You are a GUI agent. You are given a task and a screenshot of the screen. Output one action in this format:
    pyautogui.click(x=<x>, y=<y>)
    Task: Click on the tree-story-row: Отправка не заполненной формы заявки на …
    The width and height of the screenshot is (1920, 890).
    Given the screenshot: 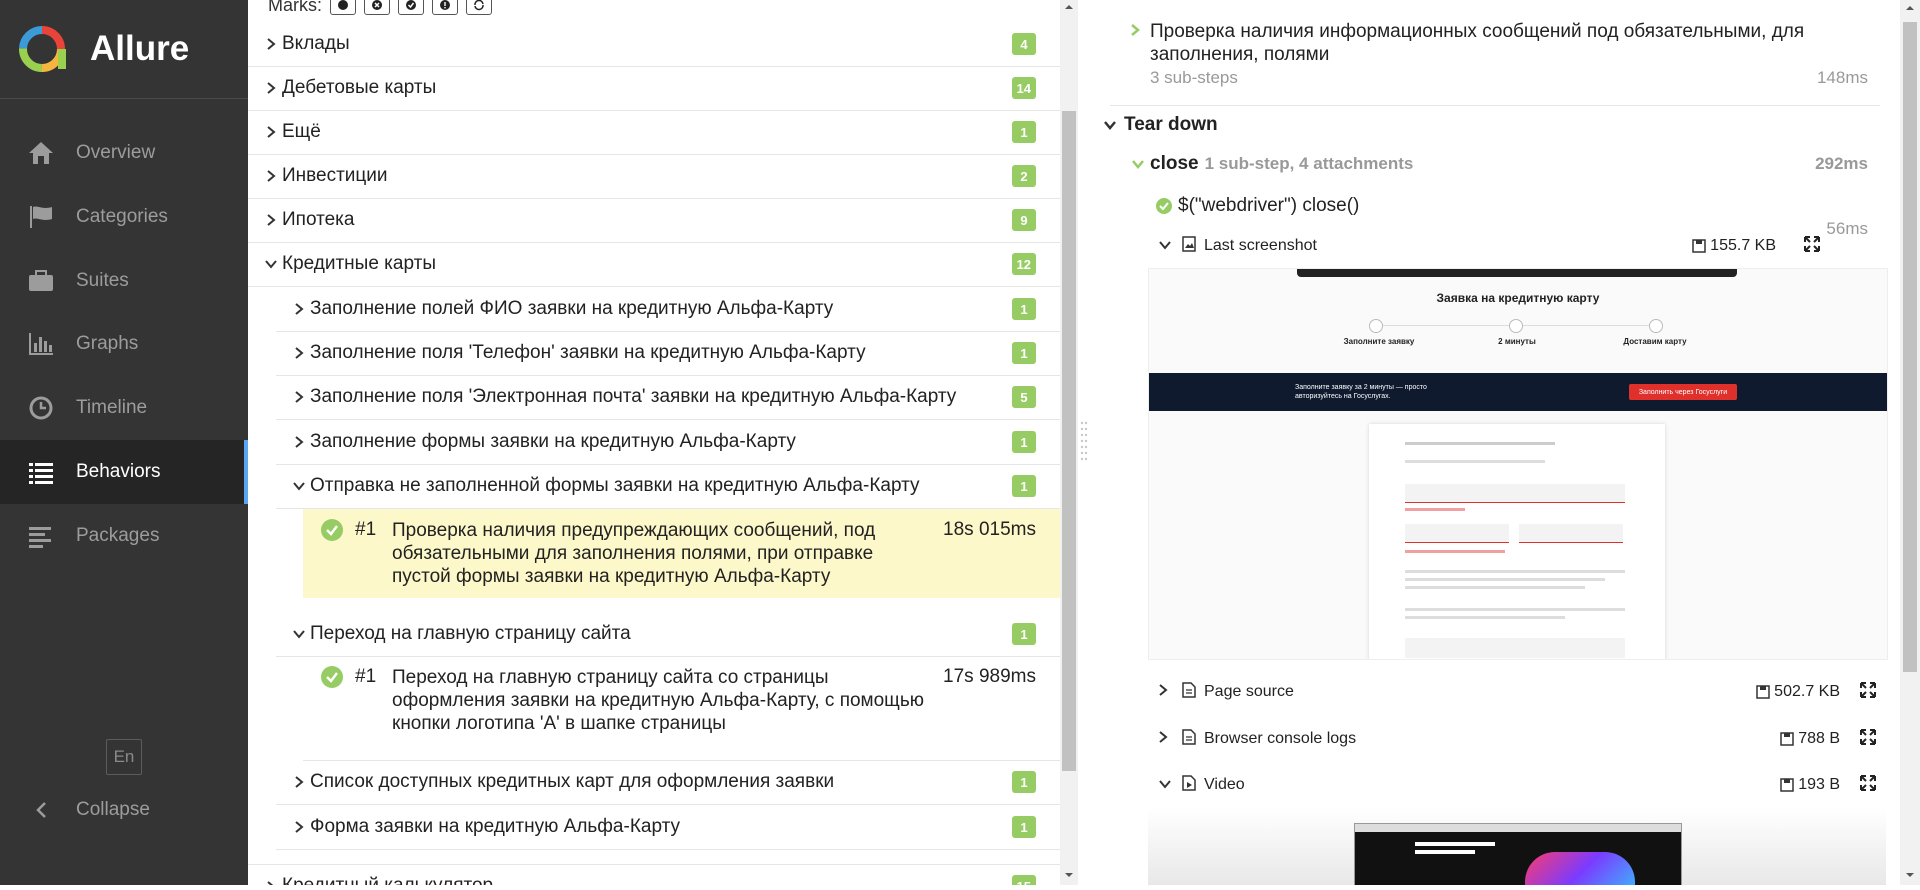 What is the action you would take?
    pyautogui.click(x=668, y=486)
    